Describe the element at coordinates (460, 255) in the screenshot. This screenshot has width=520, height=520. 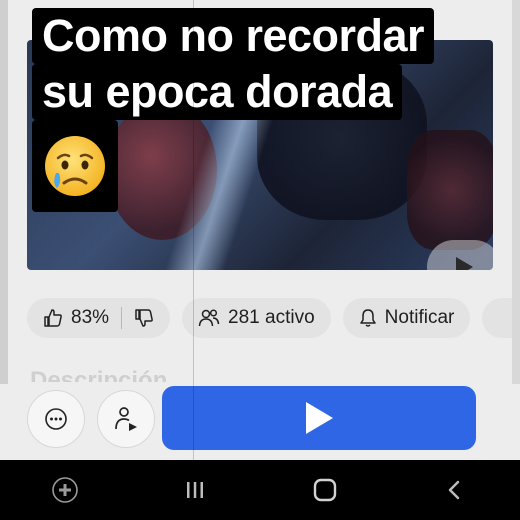
I see `banner-play-button` at that location.